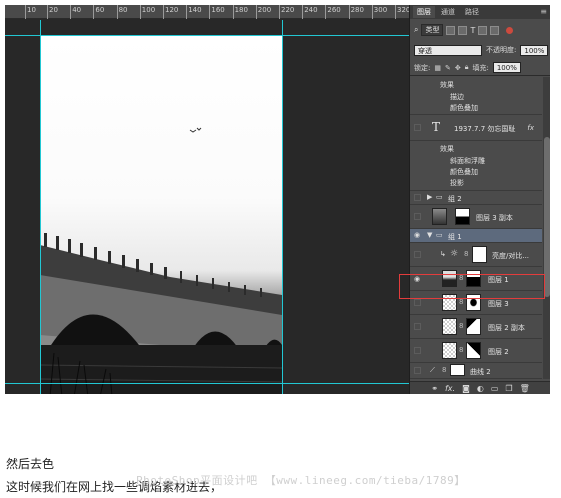  What do you see at coordinates (525, 388) in the screenshot?
I see `trash-icon: 🗑︎` at bounding box center [525, 388].